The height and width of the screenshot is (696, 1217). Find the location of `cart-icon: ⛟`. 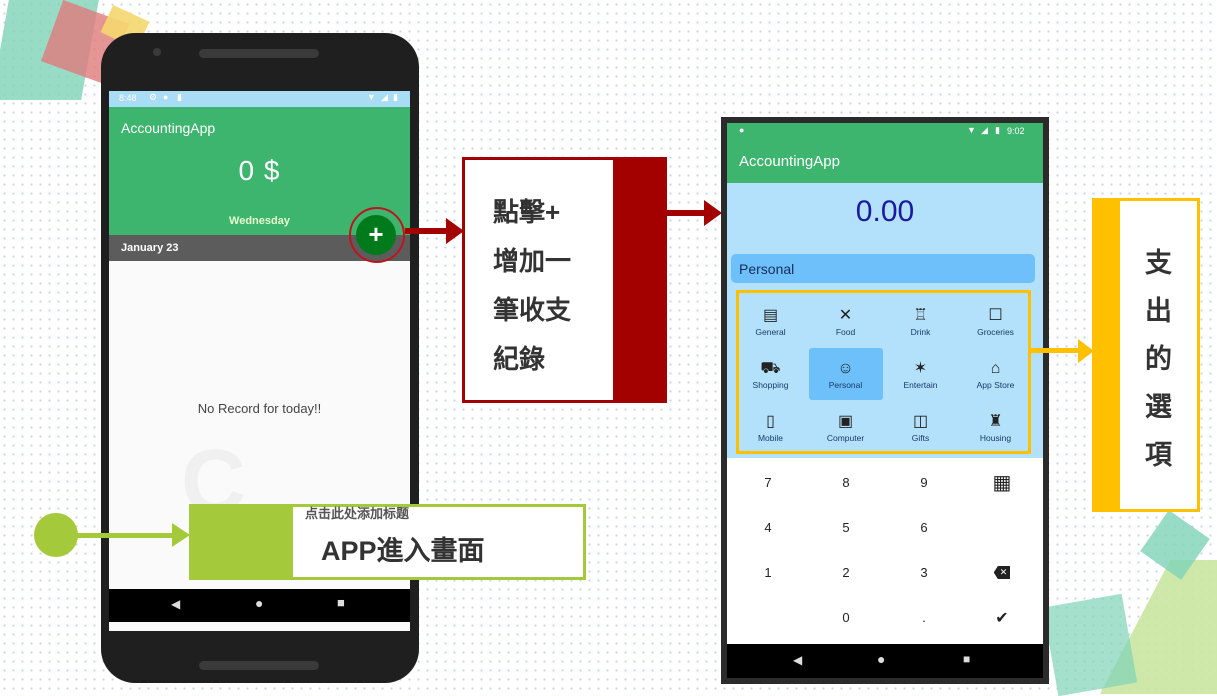

cart-icon: ⛟ is located at coordinates (770, 368).